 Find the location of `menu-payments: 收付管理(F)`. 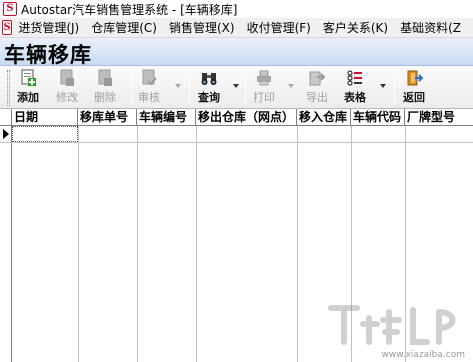

menu-payments: 收付管理(F) is located at coordinates (279, 27).